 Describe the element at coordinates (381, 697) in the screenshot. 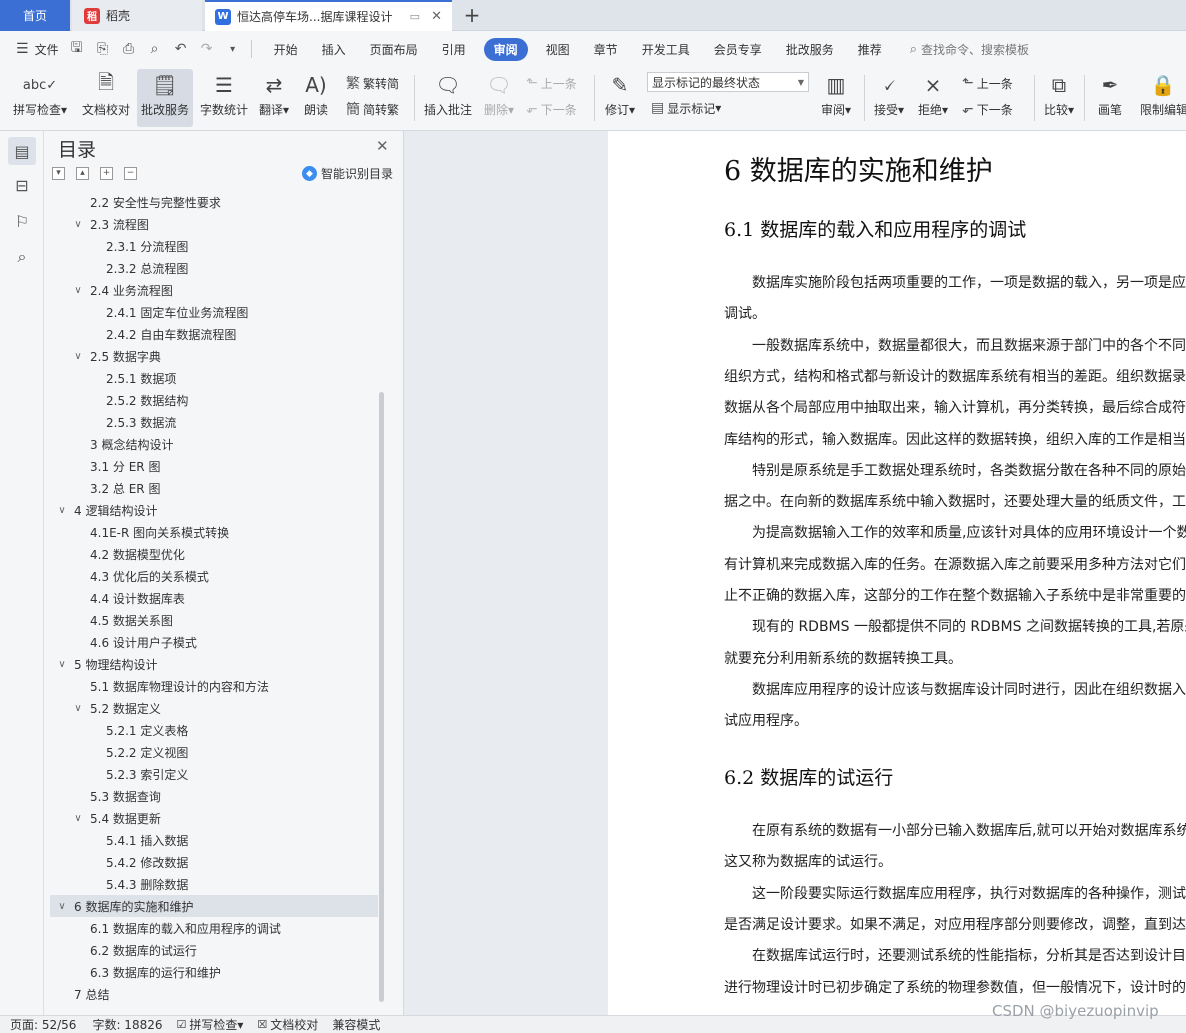

I see `toc-scrollbar` at that location.